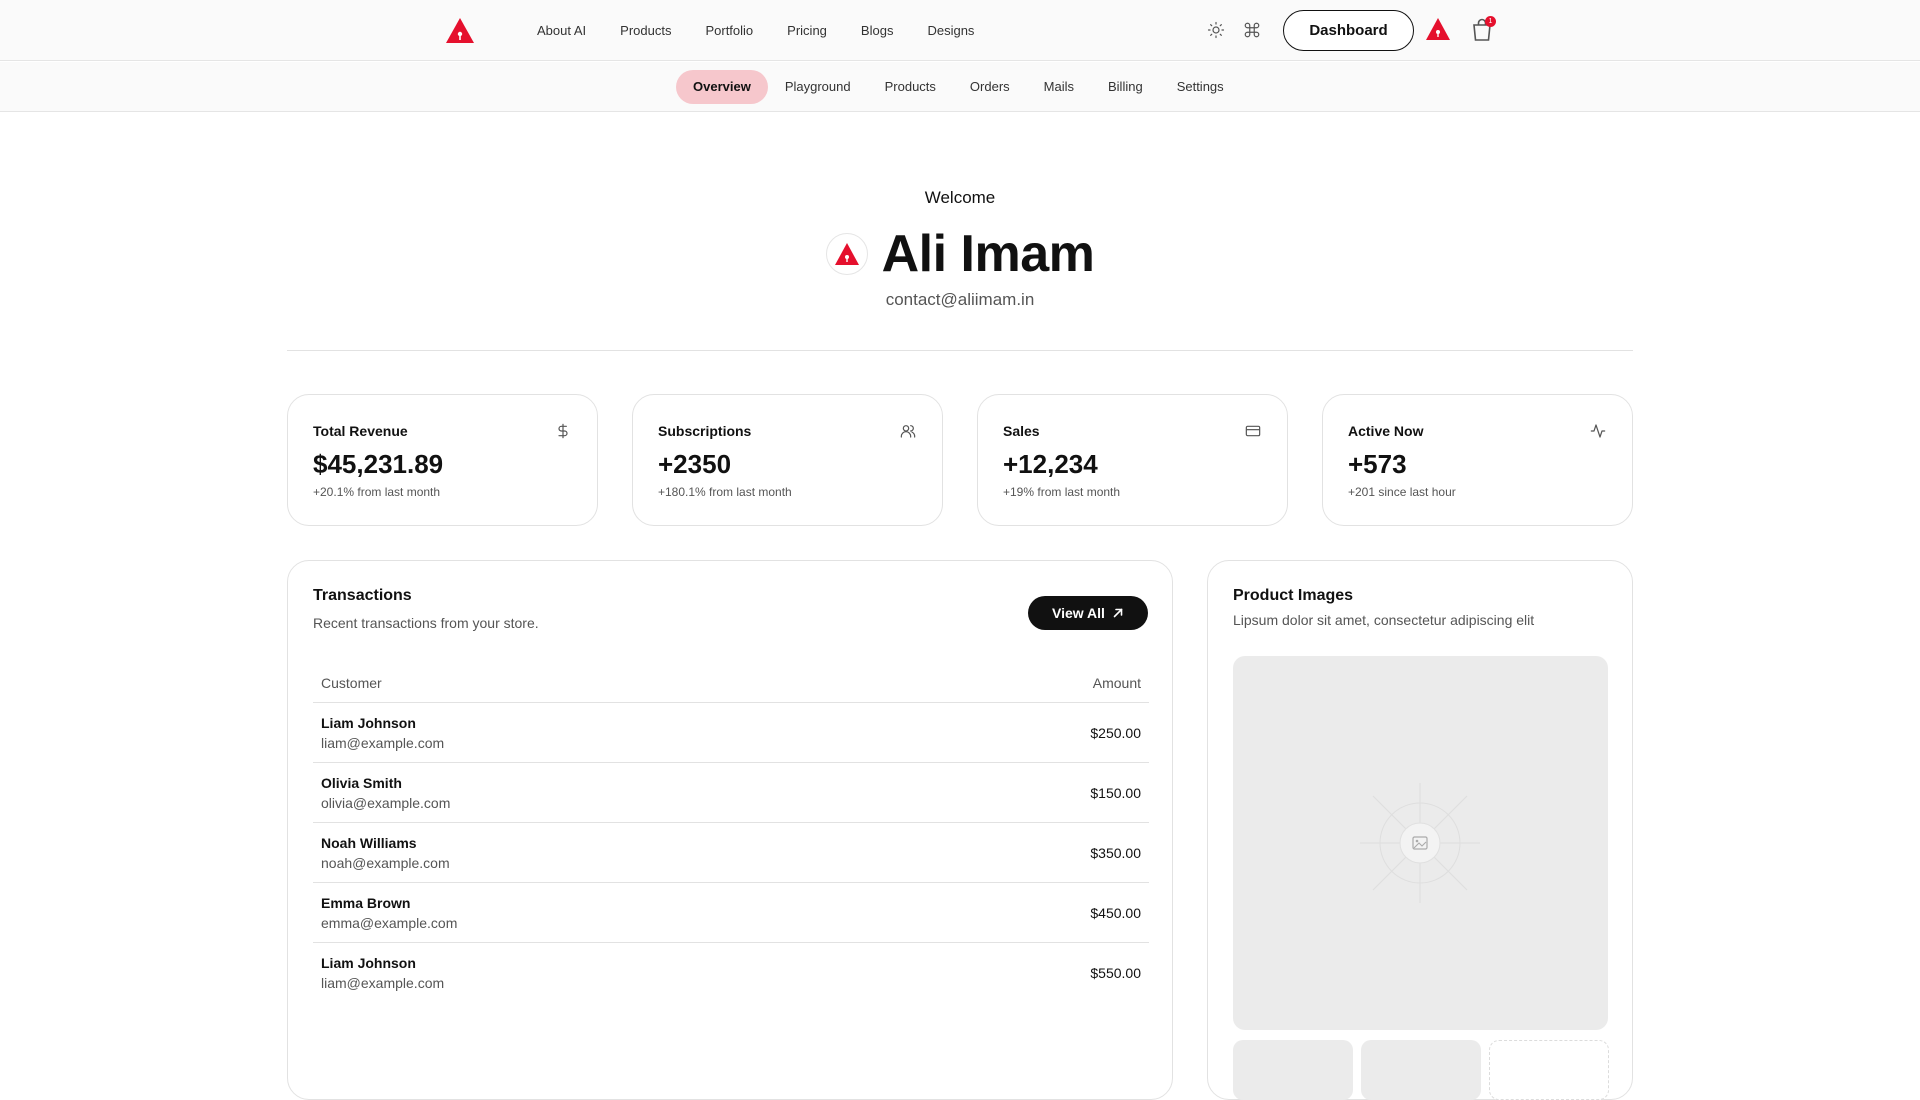 The height and width of the screenshot is (1100, 1920). I want to click on nav-link-designs: Designs, so click(950, 30).